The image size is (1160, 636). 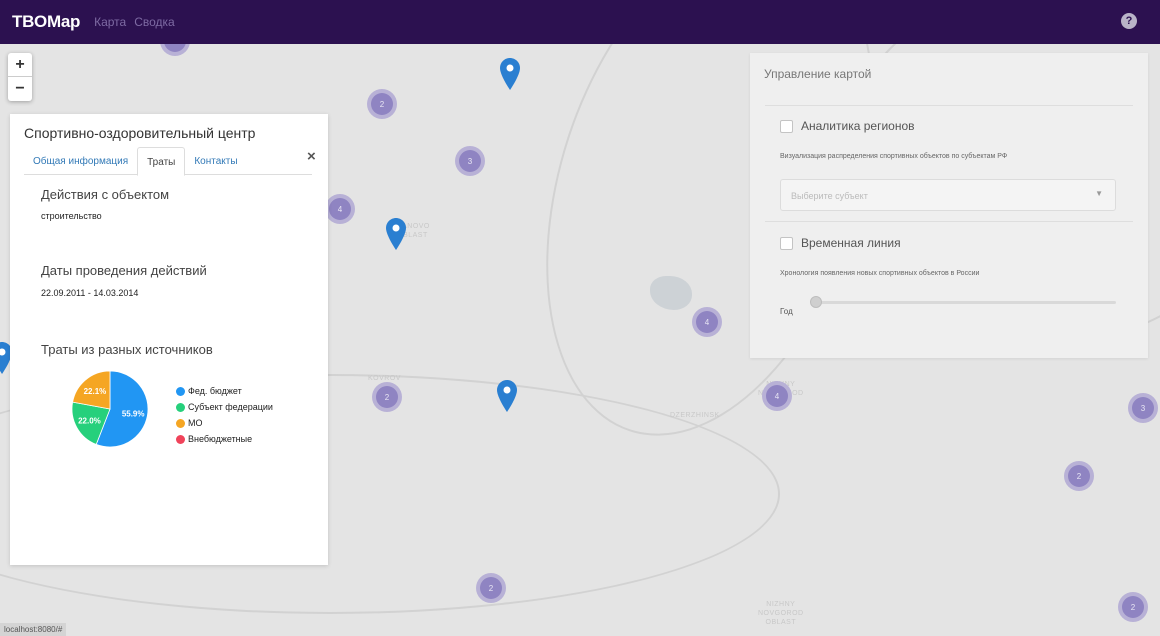 What do you see at coordinates (829, 196) in the screenshot?
I see `region-select-placeholder: Выберите субъект` at bounding box center [829, 196].